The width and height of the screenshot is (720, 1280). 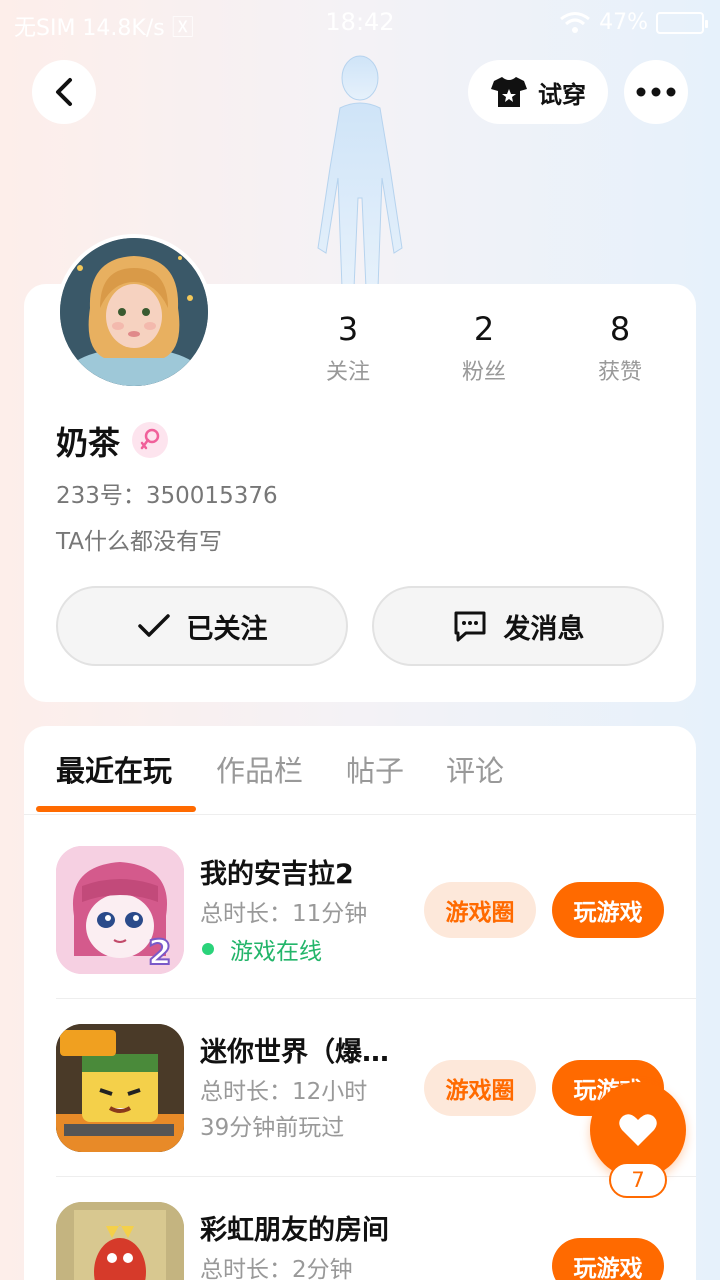 I want to click on avatar-figure-illustration, so click(x=360, y=171).